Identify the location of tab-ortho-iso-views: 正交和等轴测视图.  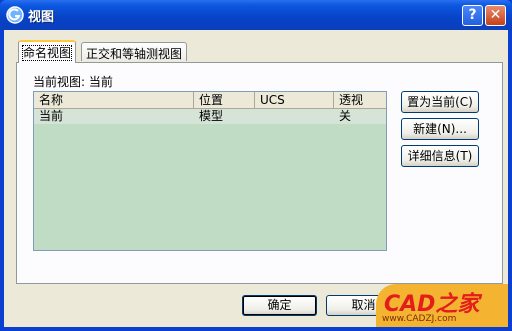
(134, 51).